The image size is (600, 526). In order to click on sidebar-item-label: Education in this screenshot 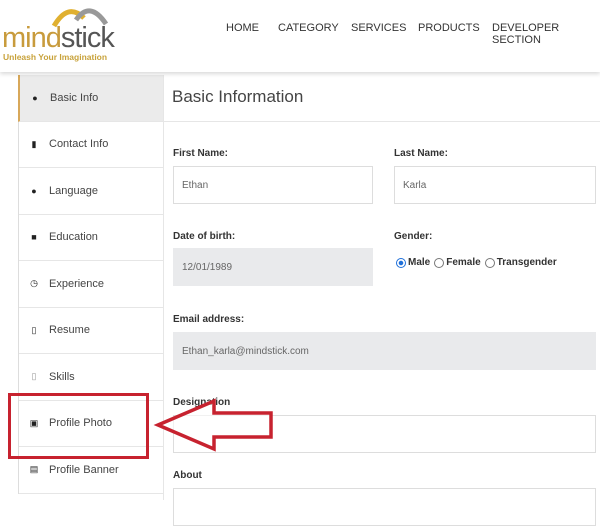, I will do `click(73, 237)`.